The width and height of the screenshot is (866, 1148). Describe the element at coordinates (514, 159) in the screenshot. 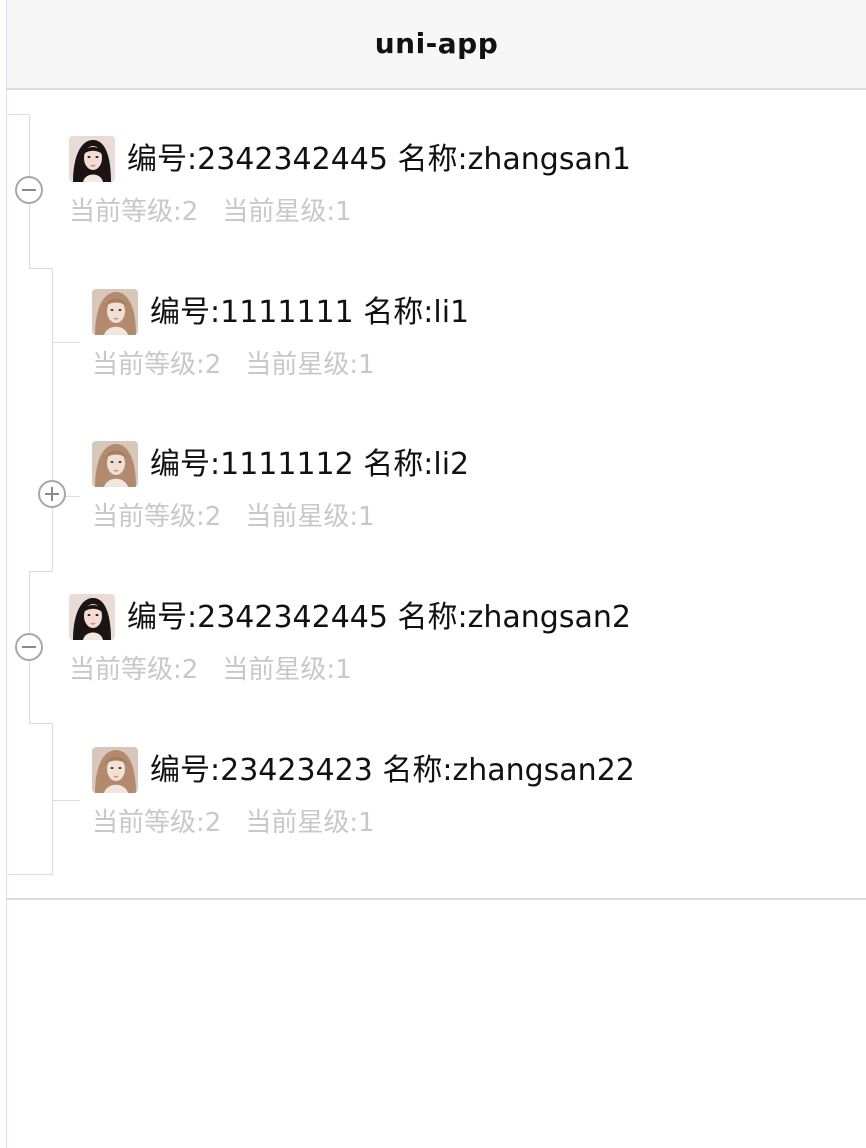

I see `node-name: 名称:zhangsan1` at that location.